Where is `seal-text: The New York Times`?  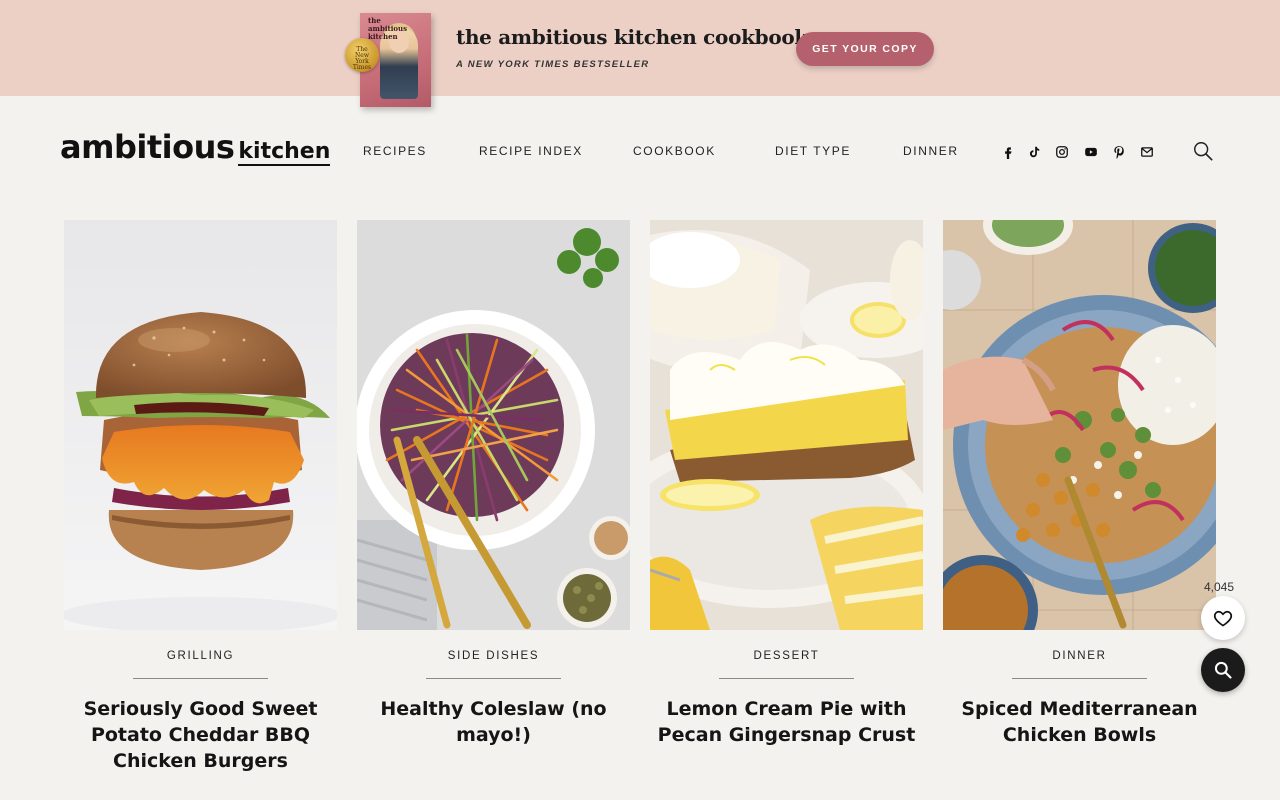 seal-text: The New York Times is located at coordinates (362, 58).